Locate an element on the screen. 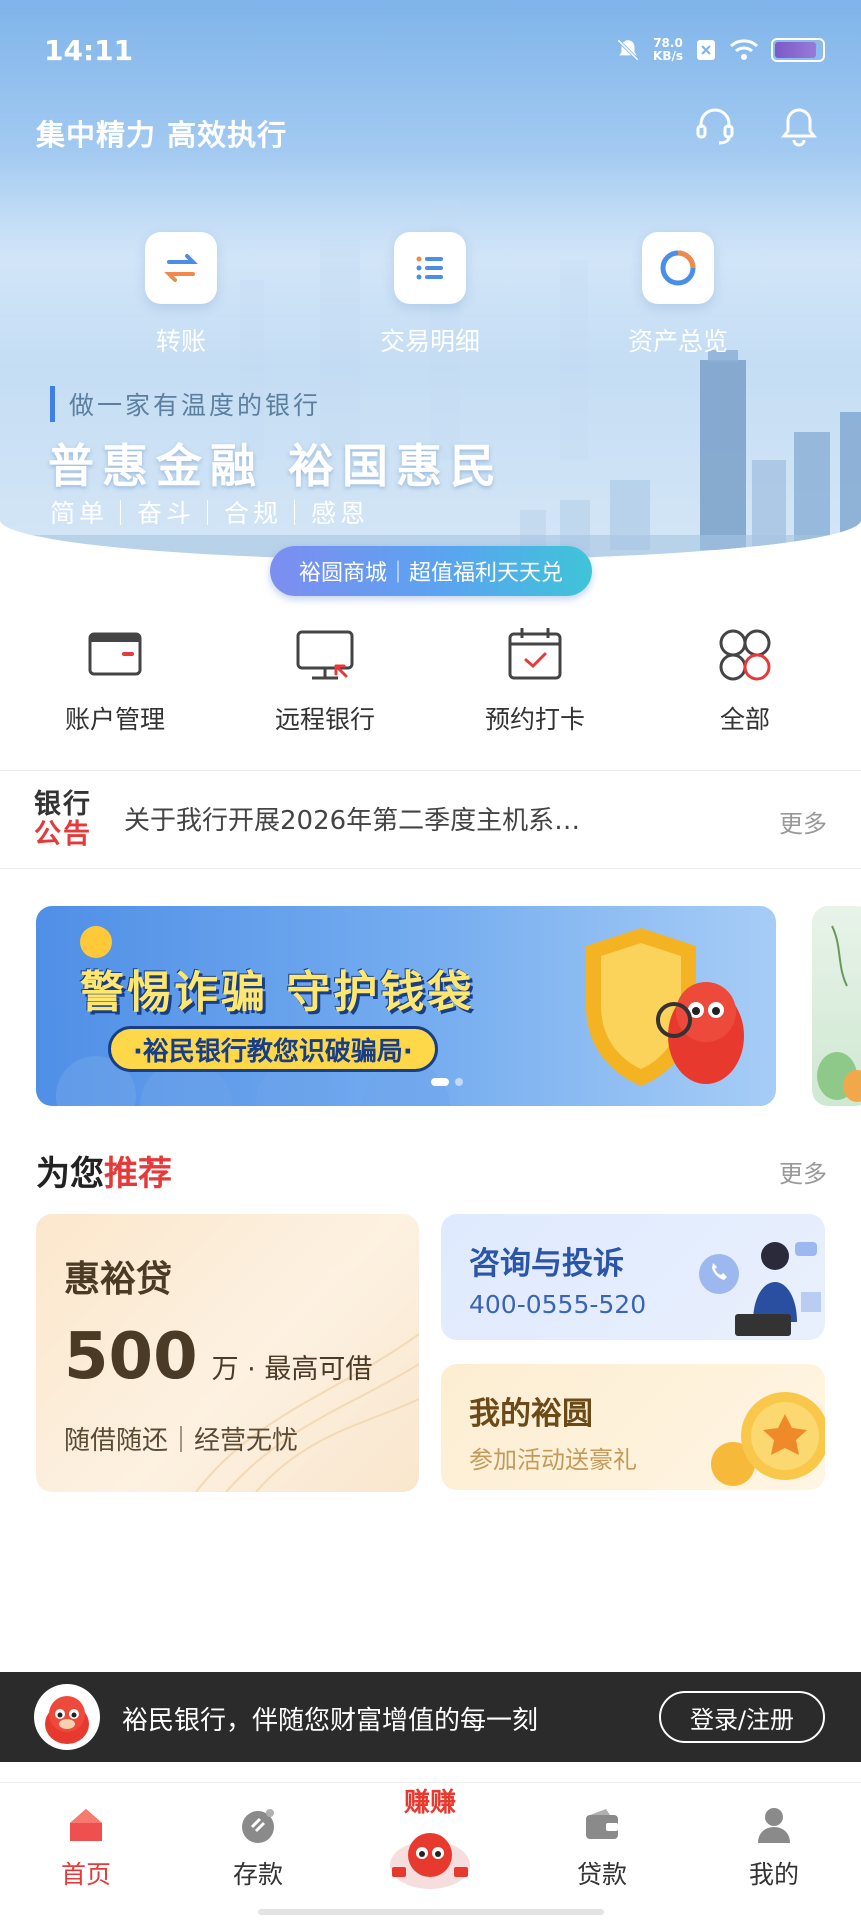 This screenshot has width=861, height=1920. service-all: 全部 is located at coordinates (745, 679).